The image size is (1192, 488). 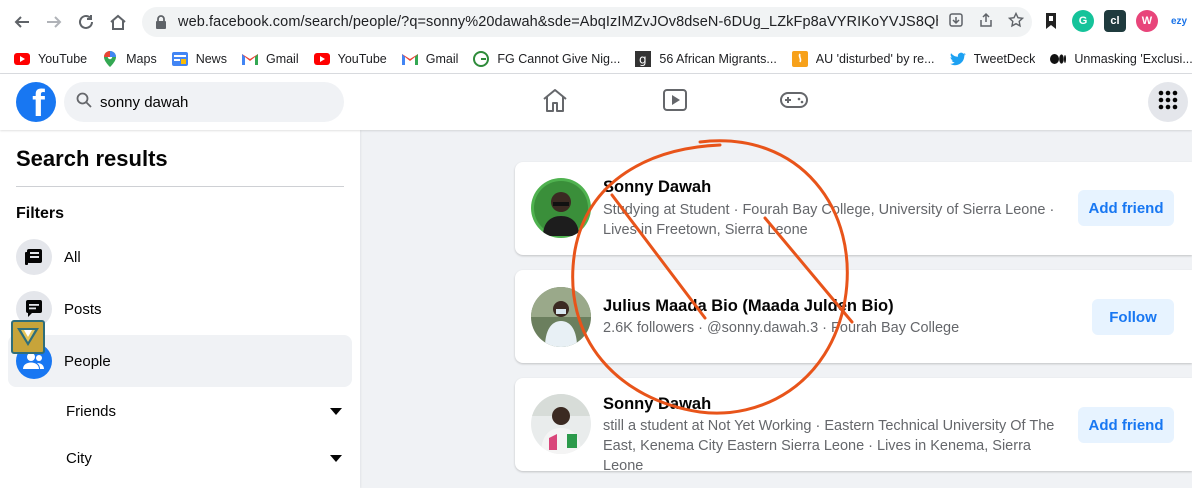 What do you see at coordinates (110, 58) in the screenshot?
I see `maps-icon` at bounding box center [110, 58].